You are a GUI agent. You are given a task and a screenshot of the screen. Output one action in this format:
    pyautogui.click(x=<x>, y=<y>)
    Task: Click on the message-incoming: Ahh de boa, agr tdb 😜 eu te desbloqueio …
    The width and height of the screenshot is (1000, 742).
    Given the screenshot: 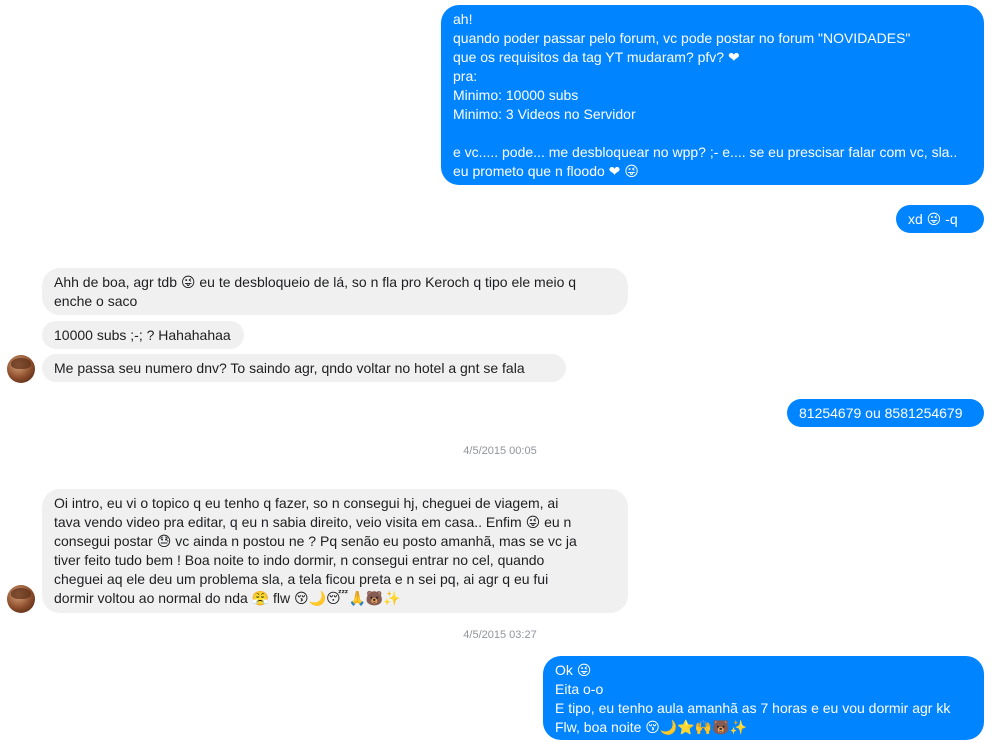 What is the action you would take?
    pyautogui.click(x=335, y=291)
    